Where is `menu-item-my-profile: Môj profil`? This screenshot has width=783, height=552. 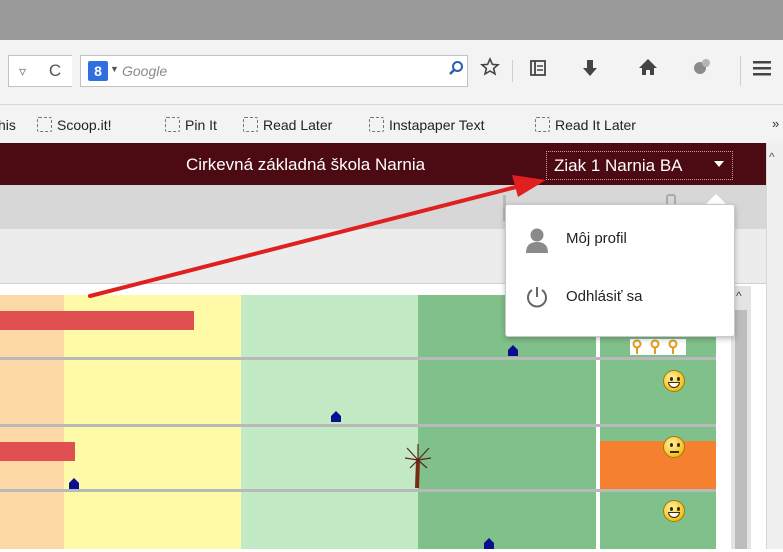 menu-item-my-profile: Môj profil is located at coordinates (619, 240).